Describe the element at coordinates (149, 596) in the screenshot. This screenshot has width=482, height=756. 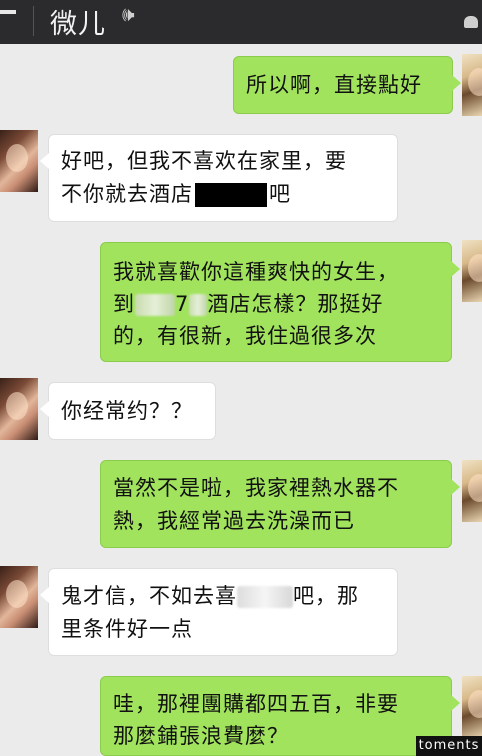
I see `message-text-fragment: 鬼才信，不如去喜` at that location.